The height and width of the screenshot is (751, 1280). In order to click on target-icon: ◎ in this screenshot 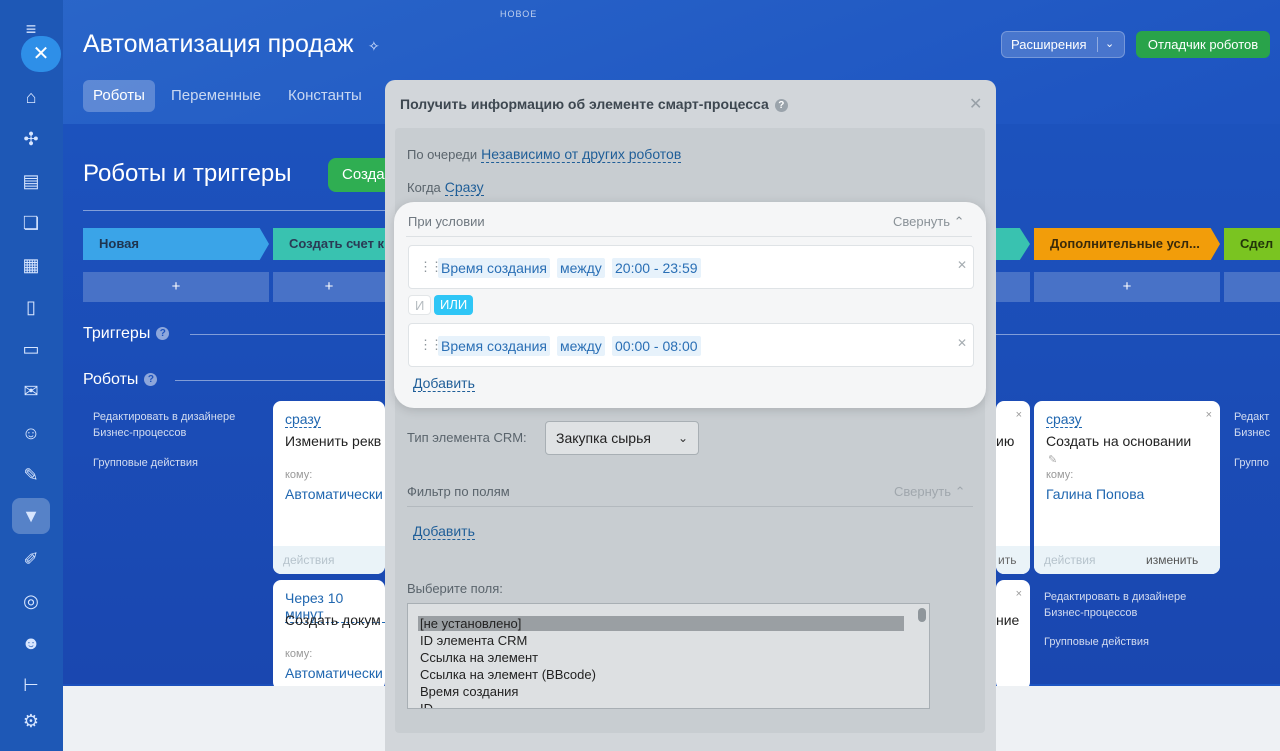, I will do `click(31, 601)`.